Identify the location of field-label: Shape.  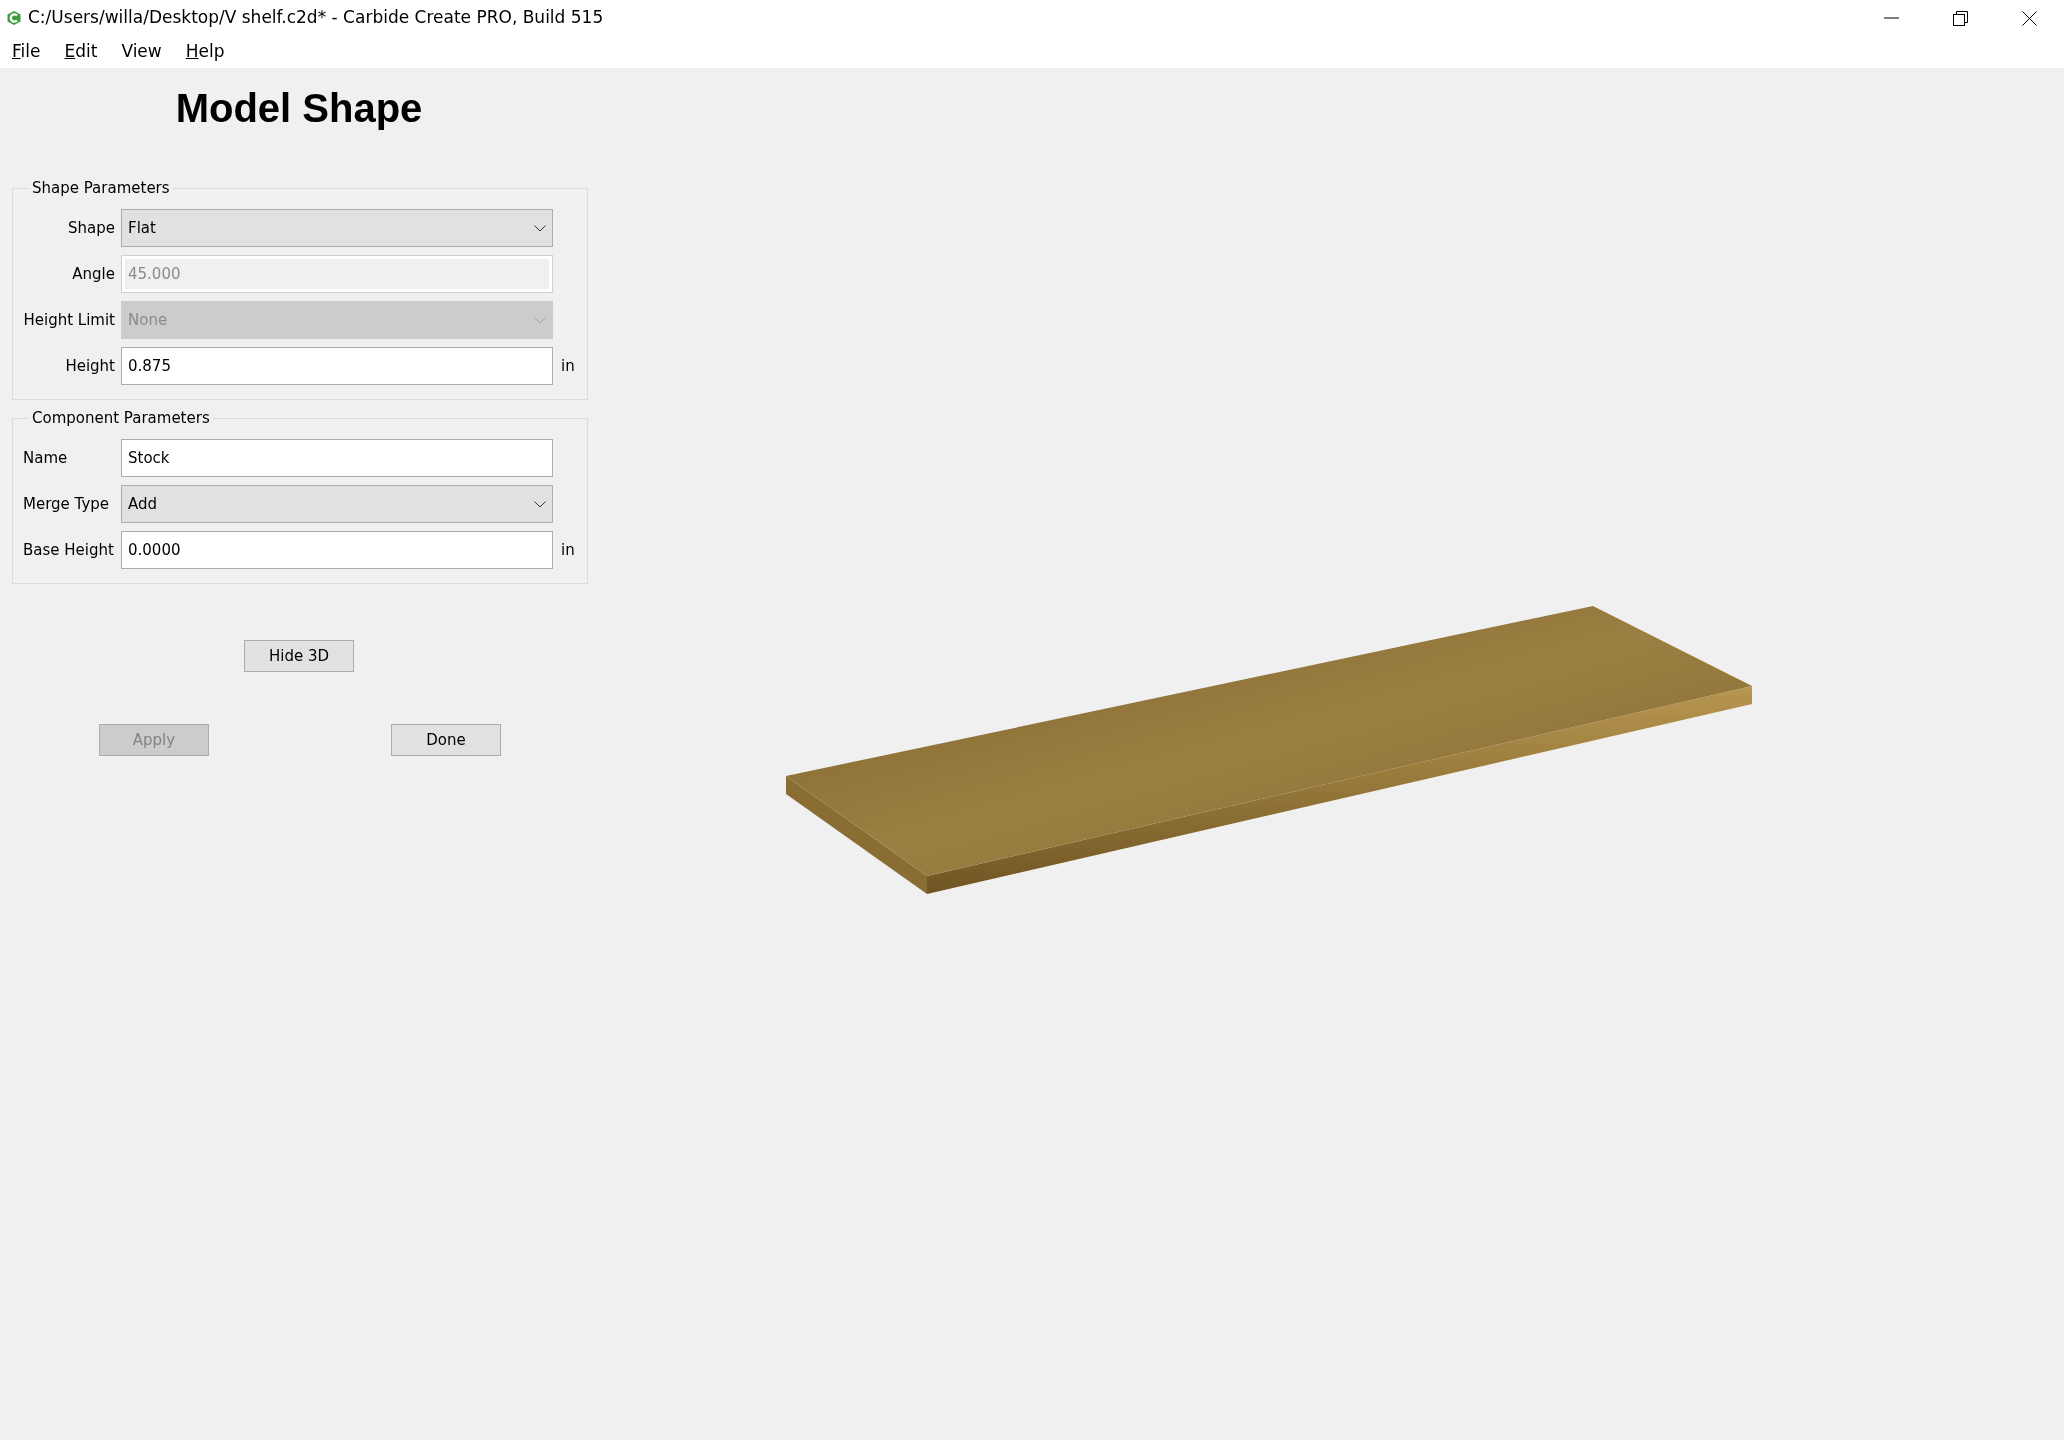
(91, 228).